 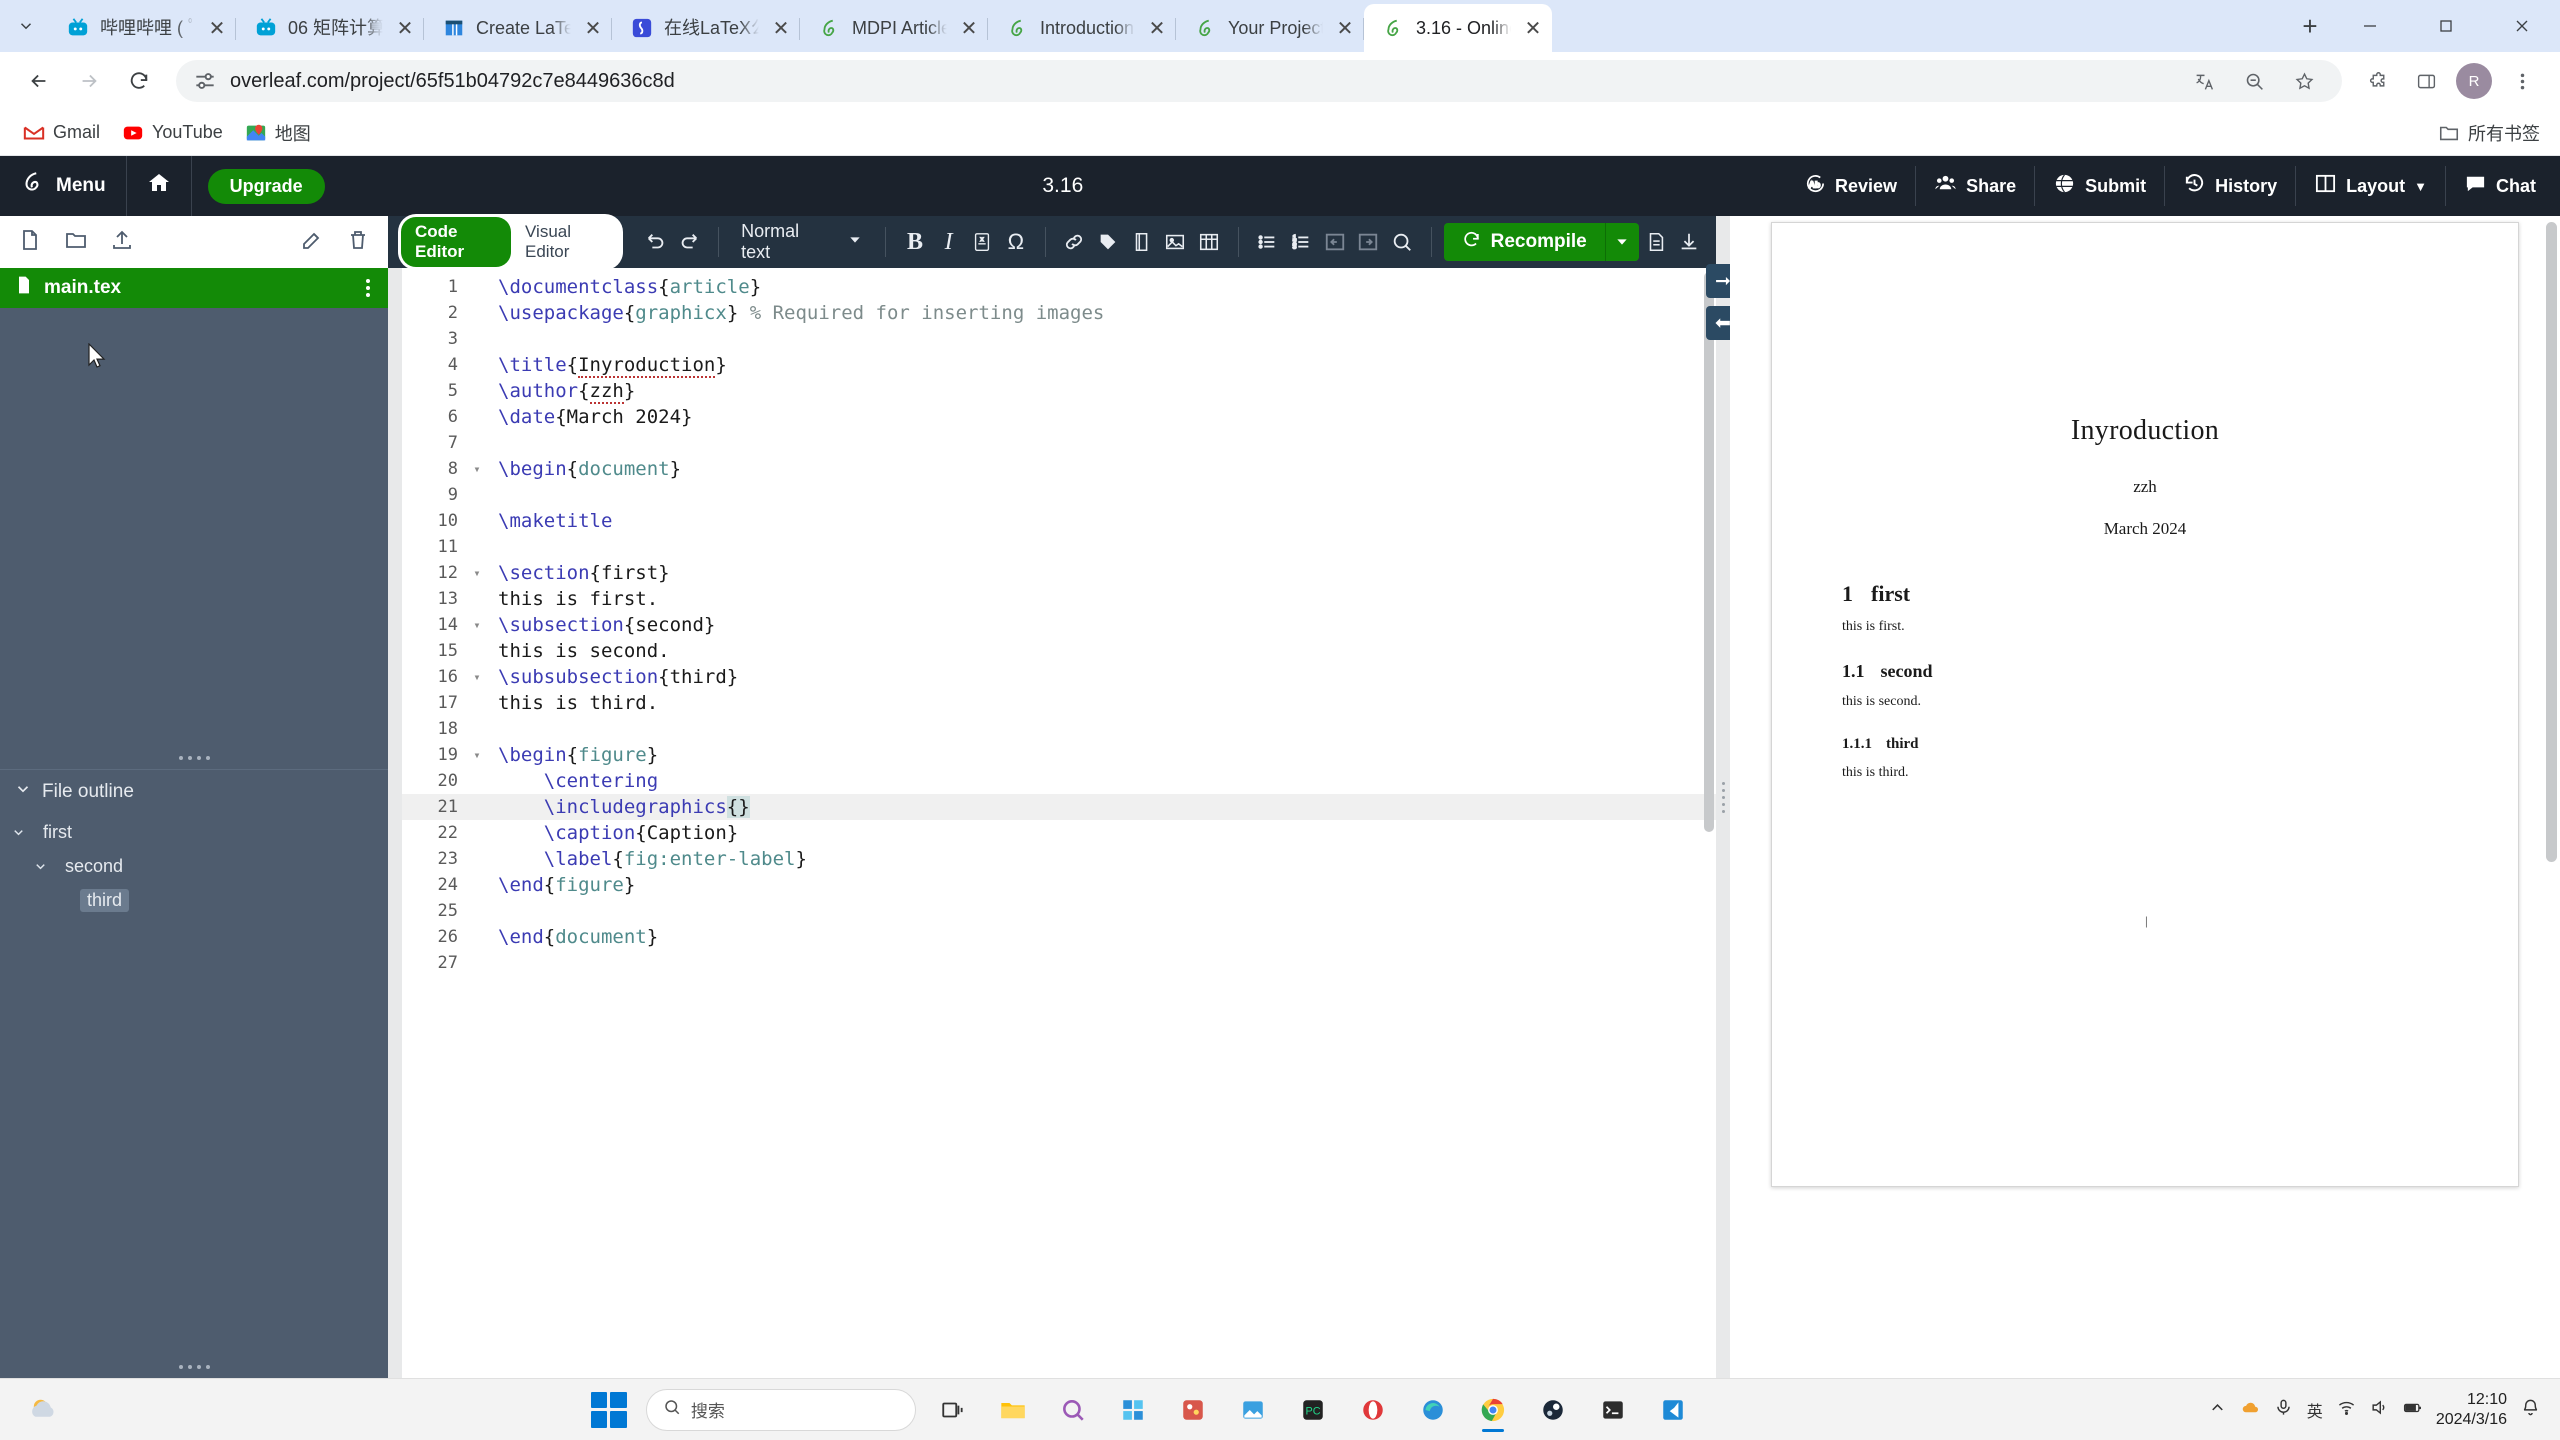 I want to click on panel-splitter: ➞ ⬅, so click(x=1723, y=797).